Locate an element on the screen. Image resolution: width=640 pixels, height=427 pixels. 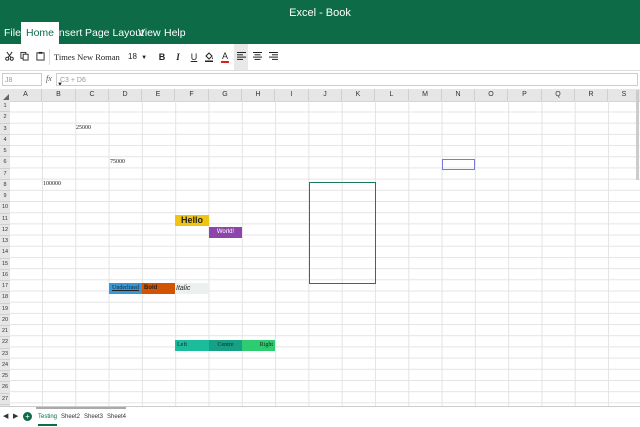
menu-insert: Insert is located at coordinates (69, 33).